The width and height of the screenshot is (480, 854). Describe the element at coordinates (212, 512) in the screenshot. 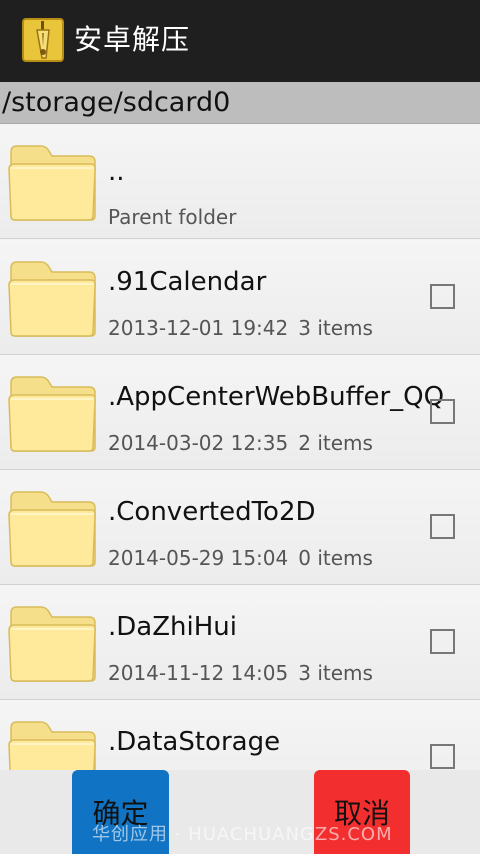

I see `item-name: .ConvertedTo2D` at that location.